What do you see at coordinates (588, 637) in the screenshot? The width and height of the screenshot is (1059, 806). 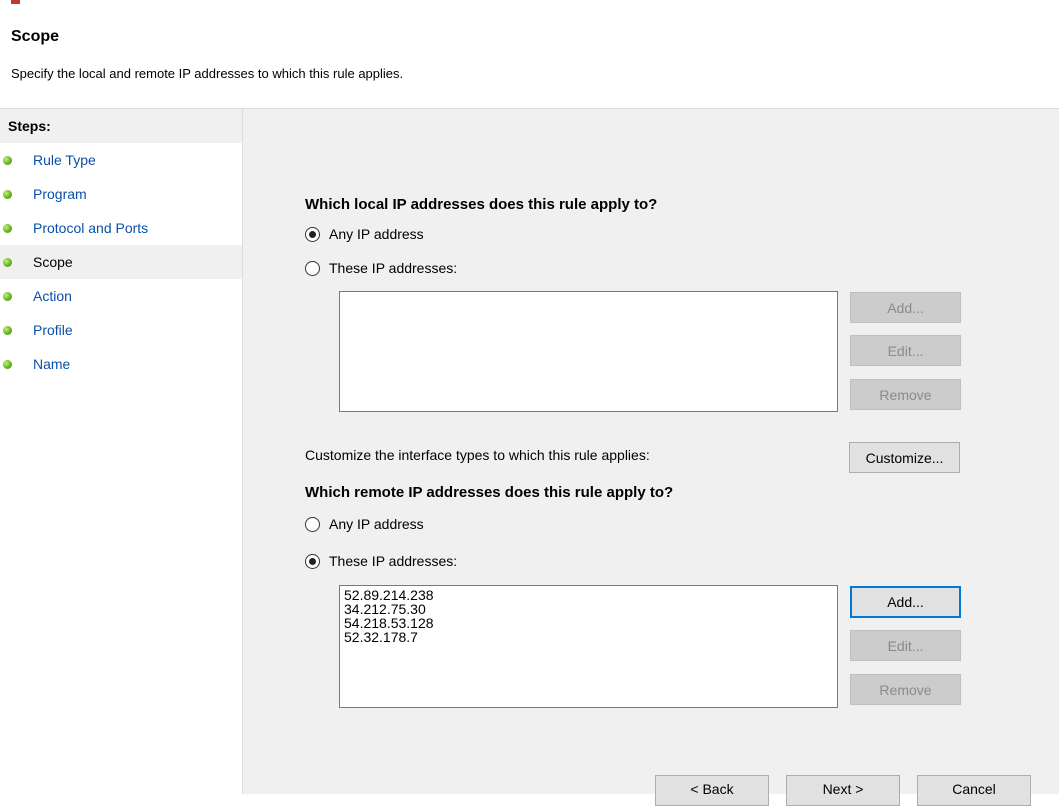 I see `list-item: 52.32.178.7` at bounding box center [588, 637].